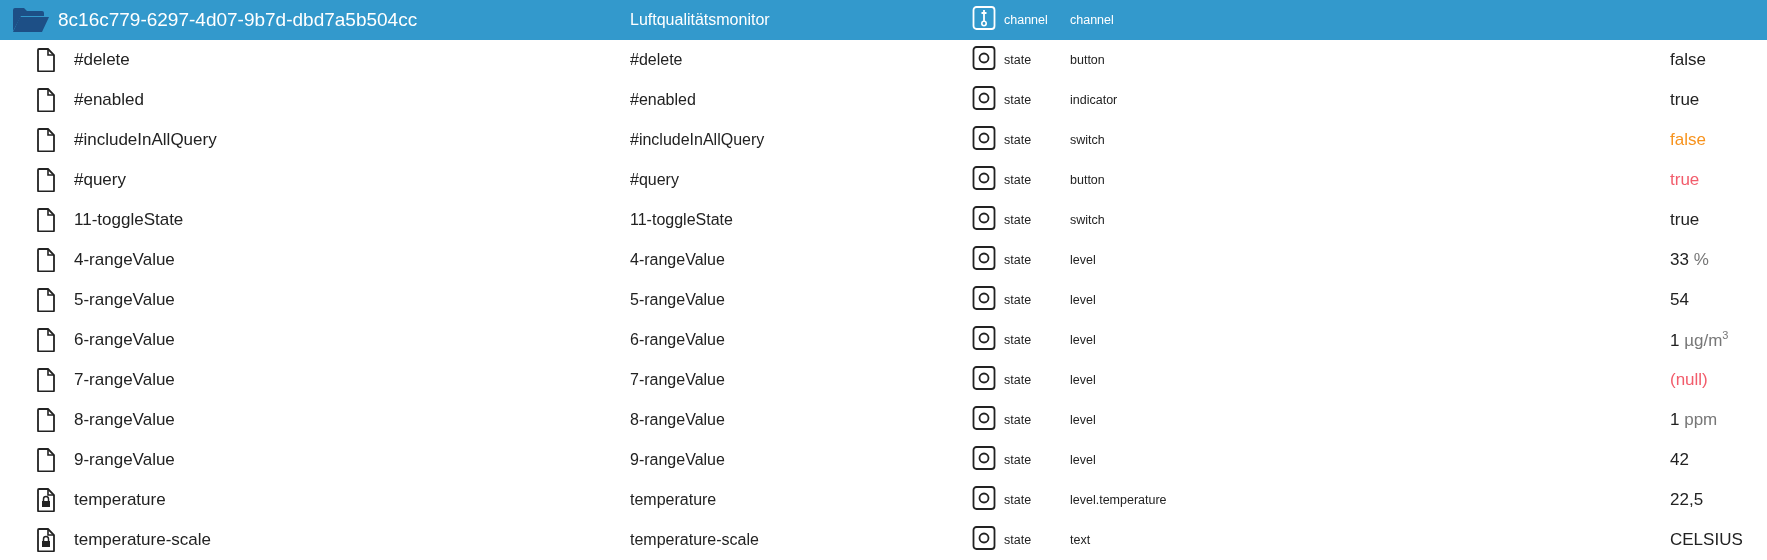  Describe the element at coordinates (120, 500) in the screenshot. I see `object-id: temperature` at that location.